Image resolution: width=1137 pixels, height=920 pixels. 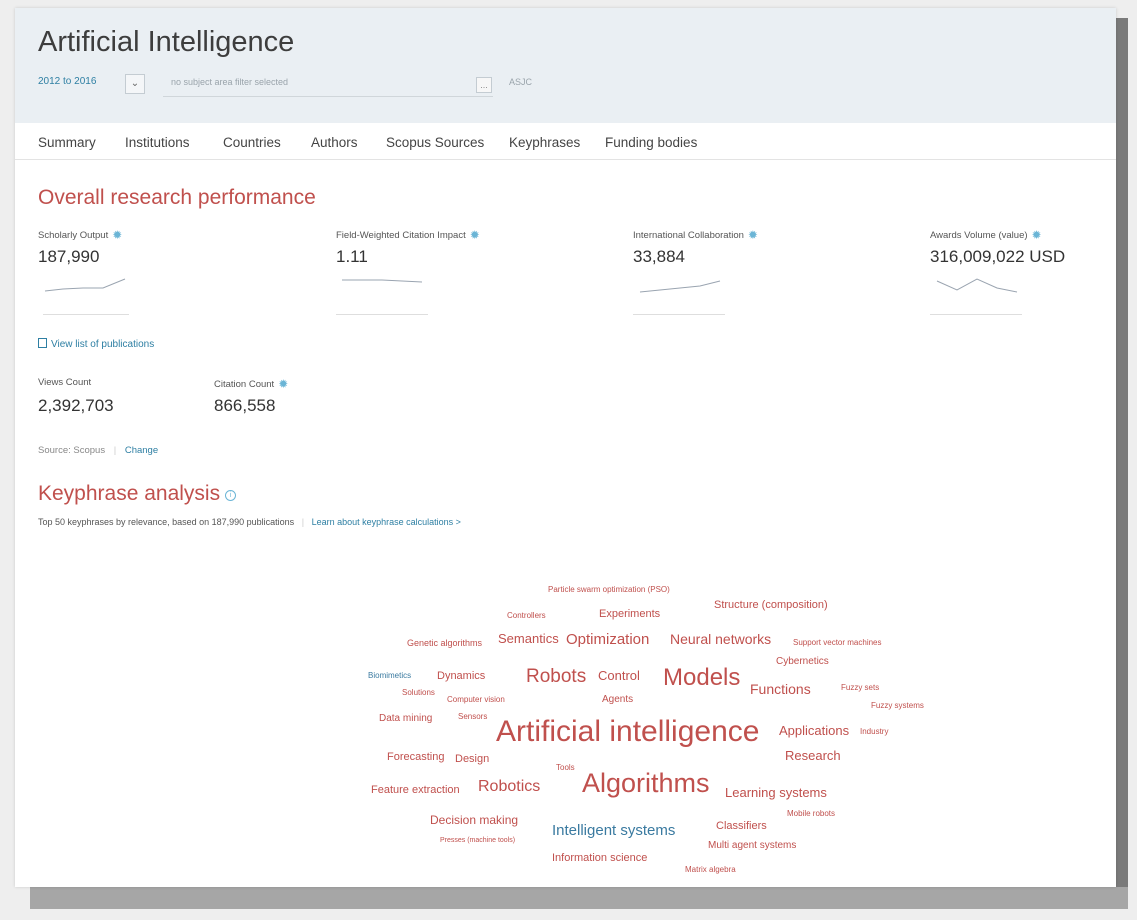 I want to click on metric-label-international-collaboration: International Collaboration ✹, so click(x=695, y=235).